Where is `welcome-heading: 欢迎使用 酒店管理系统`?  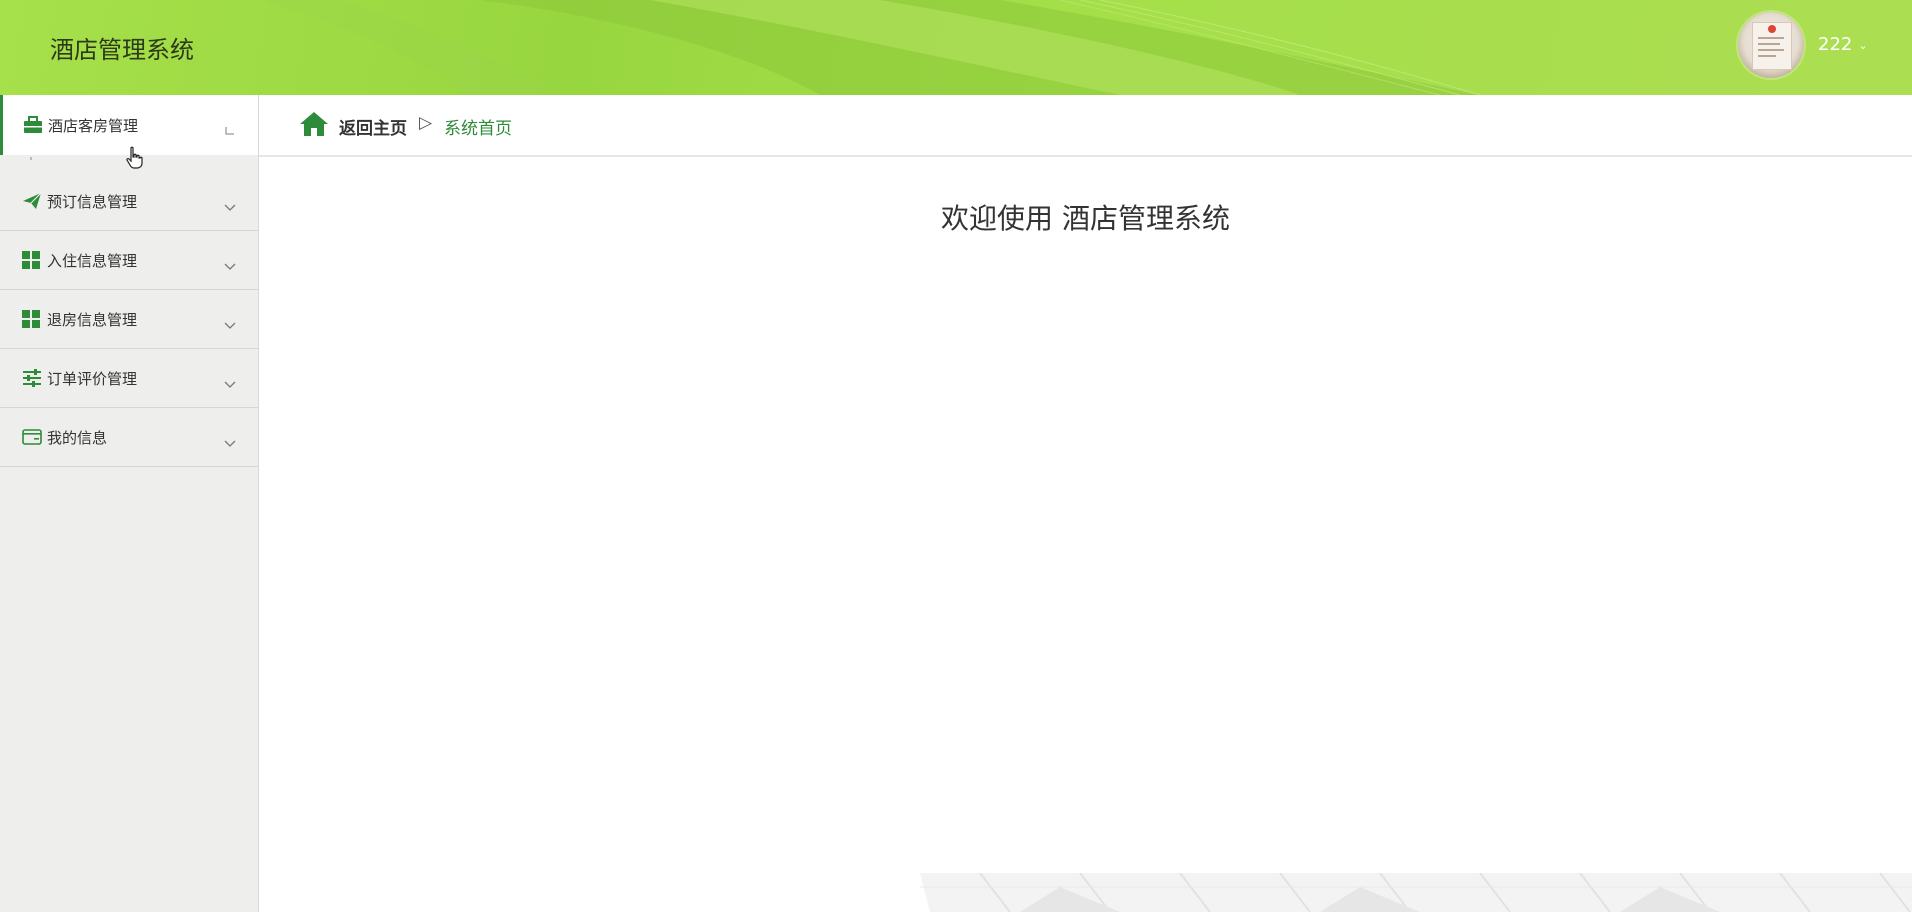
welcome-heading: 欢迎使用 酒店管理系统 is located at coordinates (1085, 218).